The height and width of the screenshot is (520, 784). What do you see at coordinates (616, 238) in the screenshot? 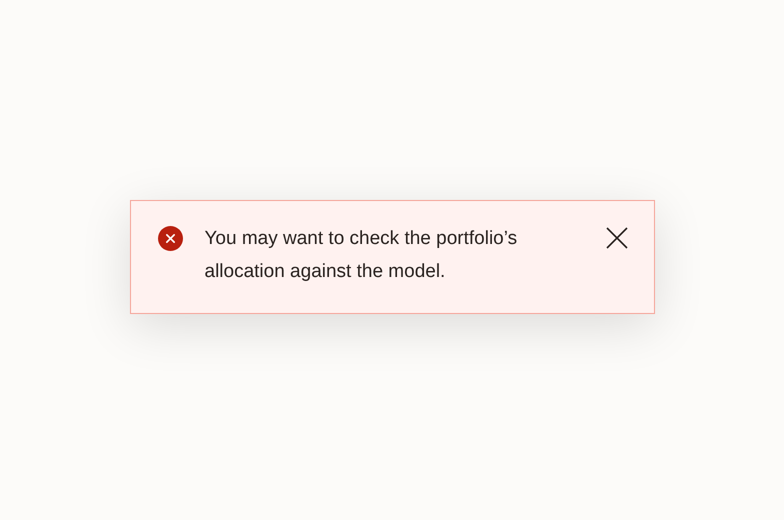
I see `close-button` at bounding box center [616, 238].